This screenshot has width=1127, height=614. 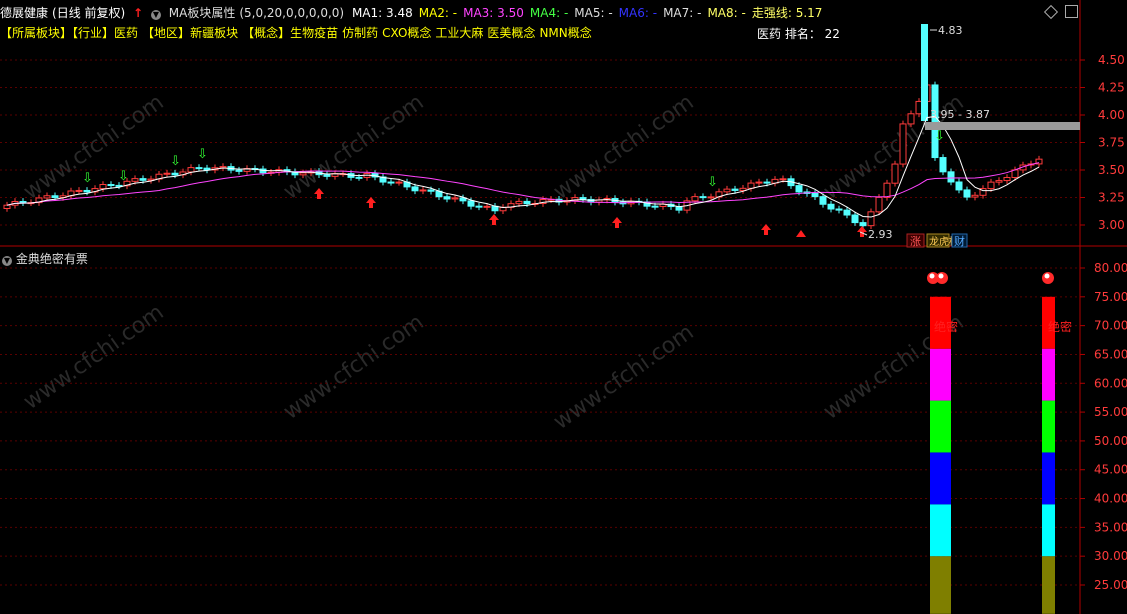 What do you see at coordinates (1111, 170) in the screenshot?
I see `price-tick-label: 3.50` at bounding box center [1111, 170].